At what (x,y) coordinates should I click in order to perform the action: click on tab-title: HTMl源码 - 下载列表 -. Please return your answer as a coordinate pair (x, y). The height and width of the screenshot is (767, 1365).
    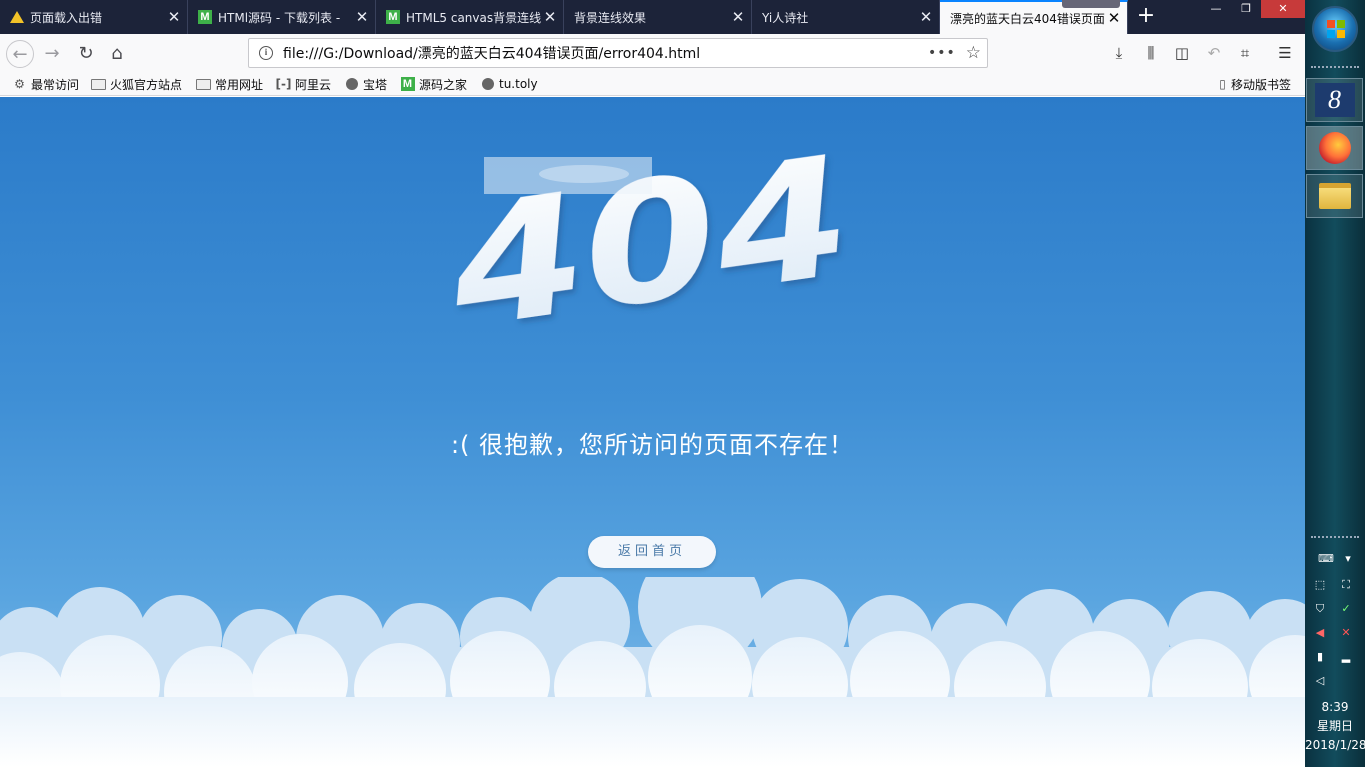
    Looking at the image, I should click on (279, 17).